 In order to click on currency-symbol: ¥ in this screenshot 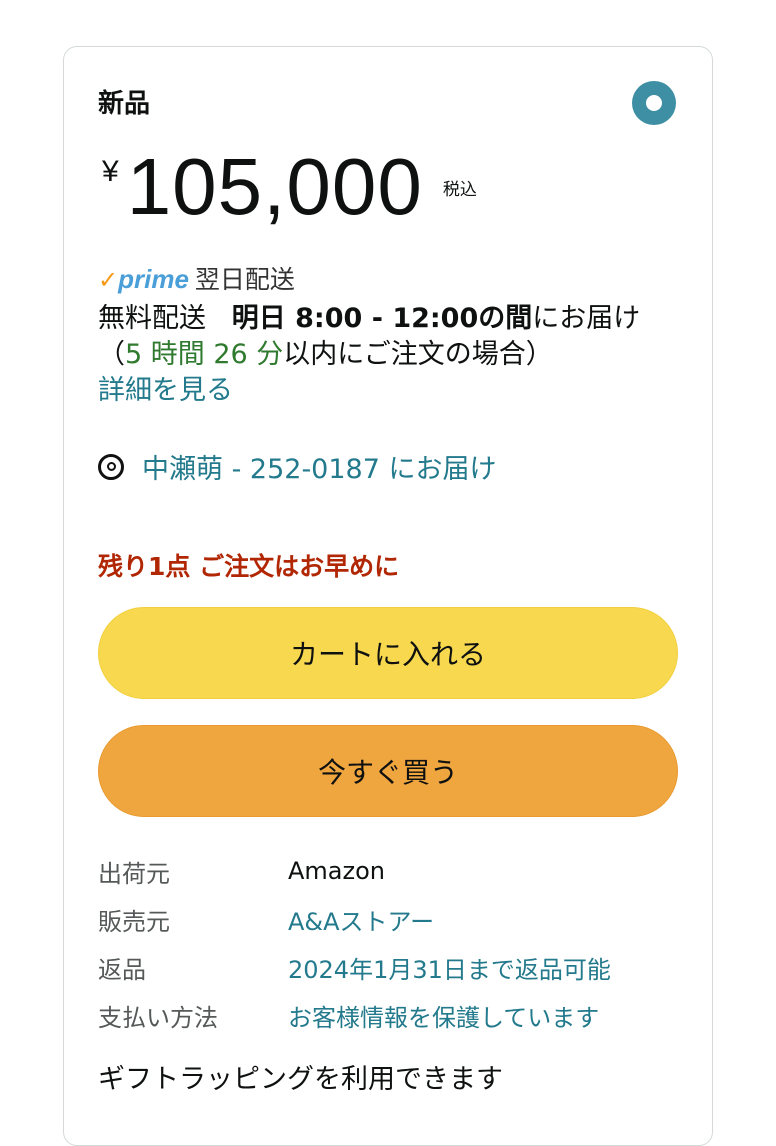, I will do `click(110, 171)`.